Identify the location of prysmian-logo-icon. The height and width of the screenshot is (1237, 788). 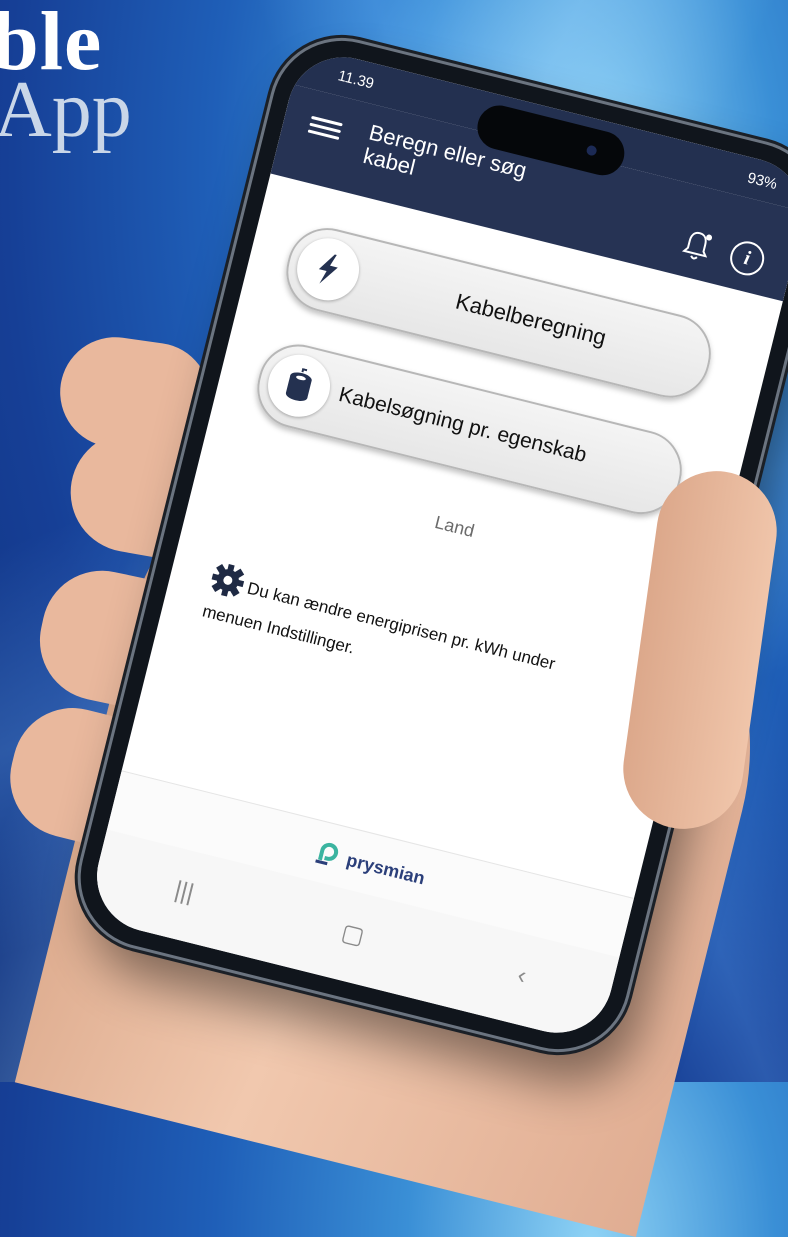
(328, 855).